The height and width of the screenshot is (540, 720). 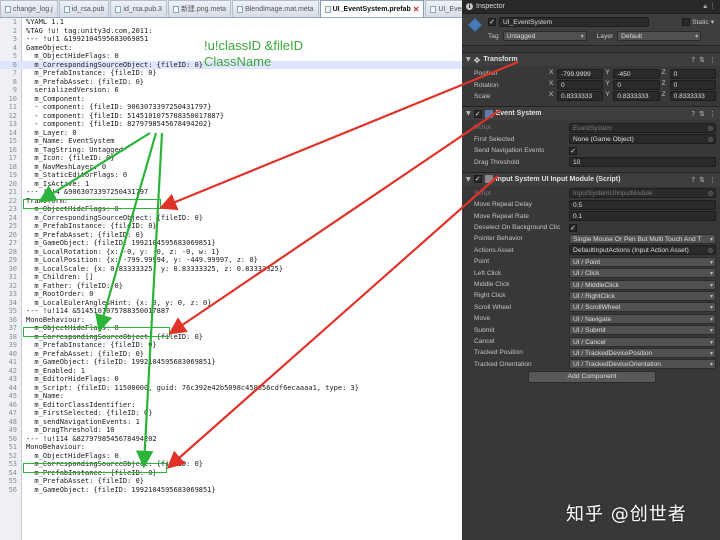 What do you see at coordinates (574, 22) in the screenshot?
I see `gameobject-name-field: UI_EventSystem` at bounding box center [574, 22].